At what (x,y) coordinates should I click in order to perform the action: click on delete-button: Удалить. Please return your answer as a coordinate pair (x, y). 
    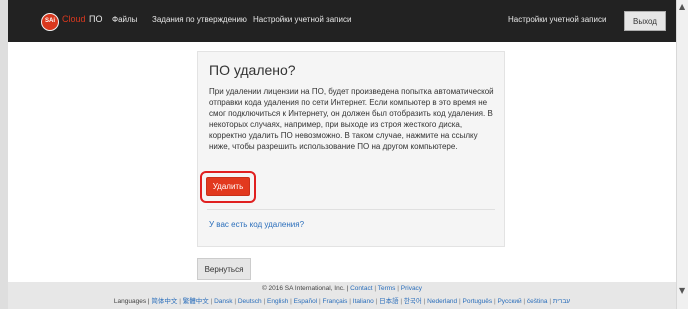
    Looking at the image, I should click on (228, 186).